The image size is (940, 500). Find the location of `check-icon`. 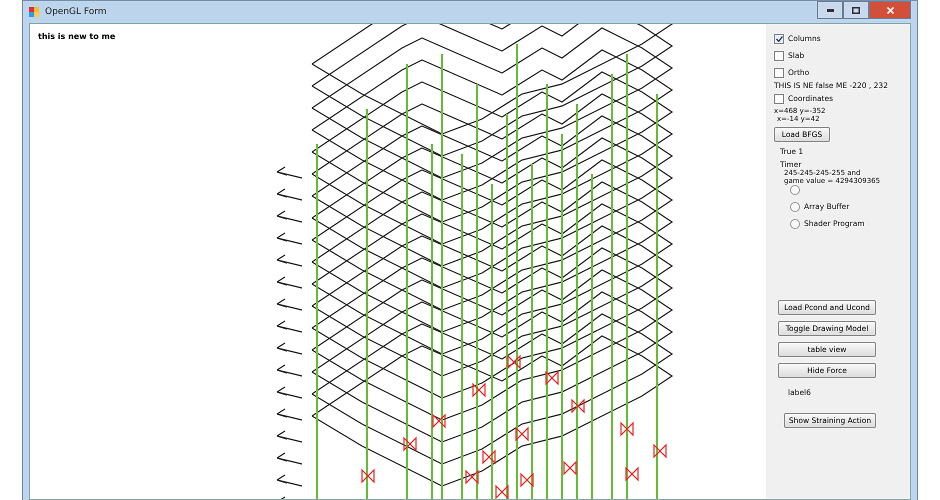

check-icon is located at coordinates (779, 39).